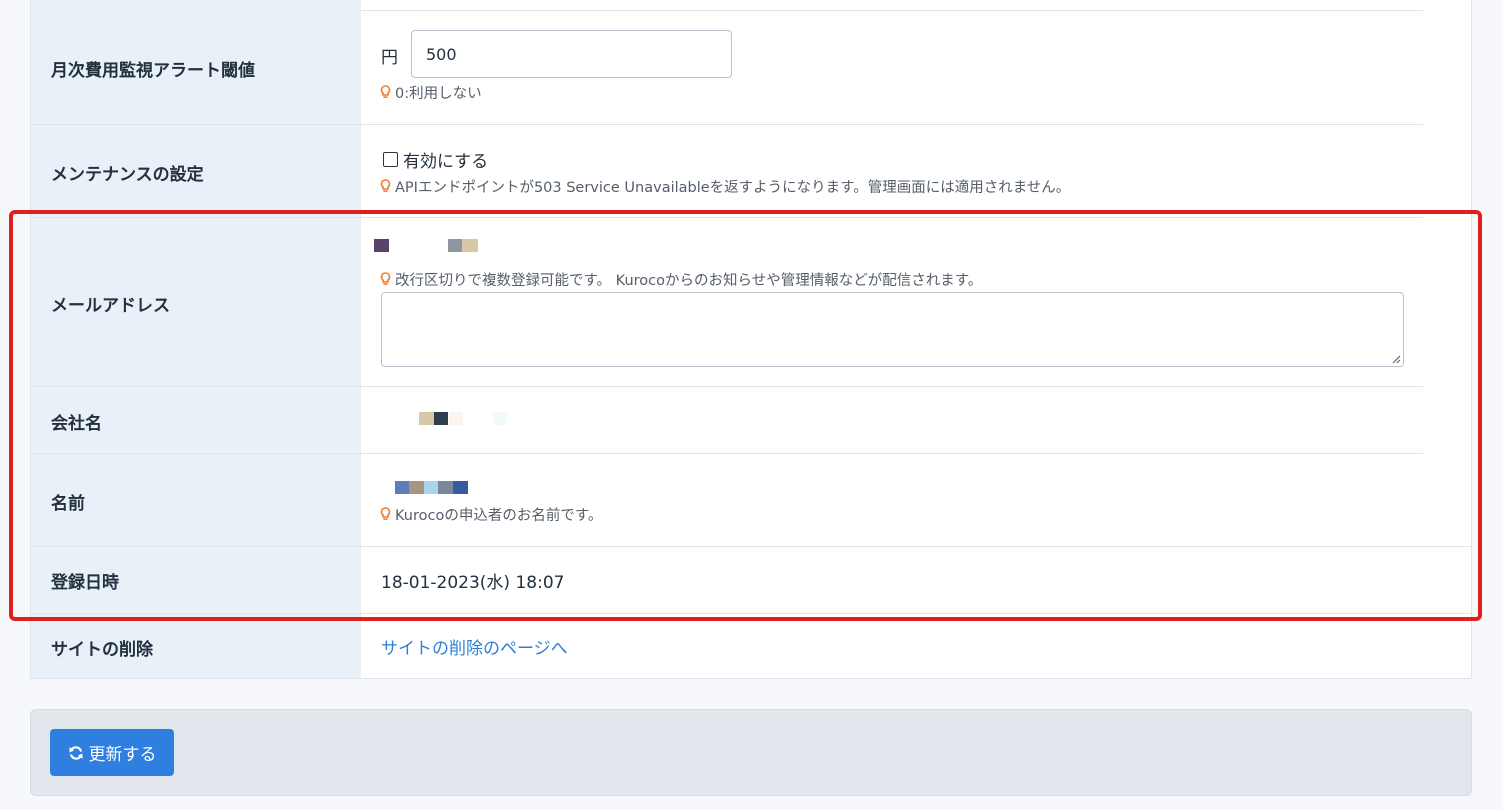 This screenshot has width=1503, height=809. I want to click on maintenance-label: メンテナンスの設定, so click(127, 175).